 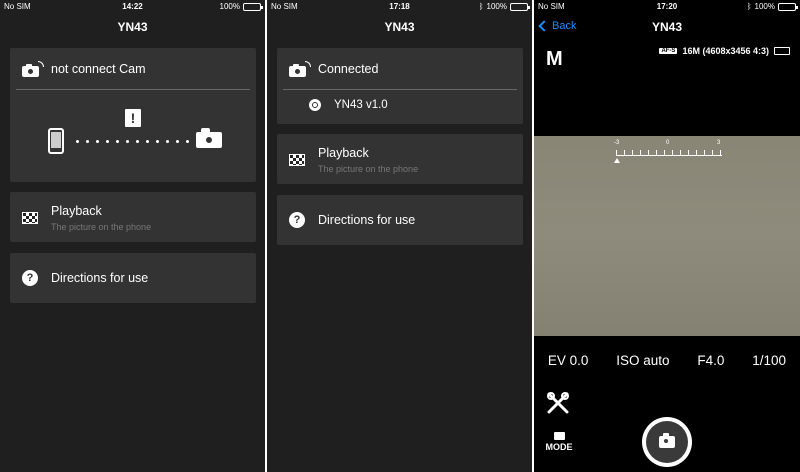 I want to click on exposure-params: EV 0.0 ISO auto F4.0 1/100, so click(x=667, y=360).